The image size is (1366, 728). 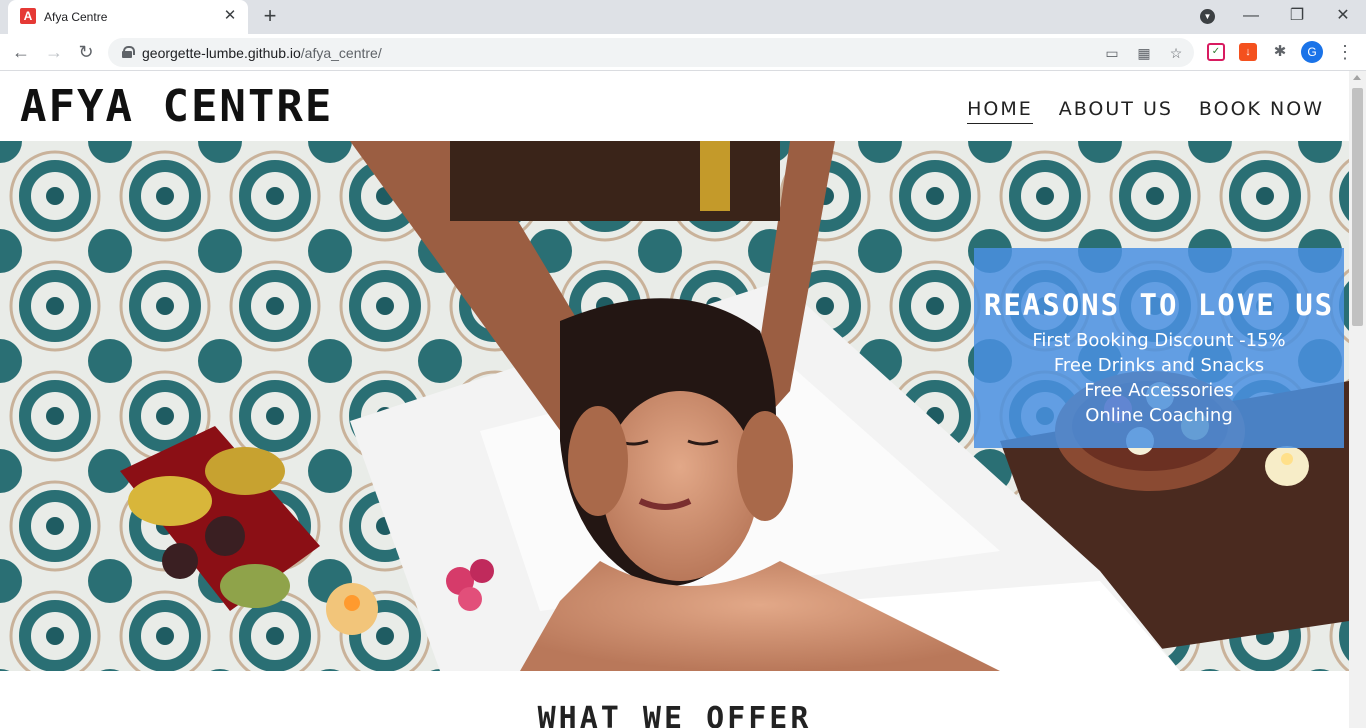 What do you see at coordinates (1176, 53) in the screenshot?
I see `bookmark-star-icon: ☆` at bounding box center [1176, 53].